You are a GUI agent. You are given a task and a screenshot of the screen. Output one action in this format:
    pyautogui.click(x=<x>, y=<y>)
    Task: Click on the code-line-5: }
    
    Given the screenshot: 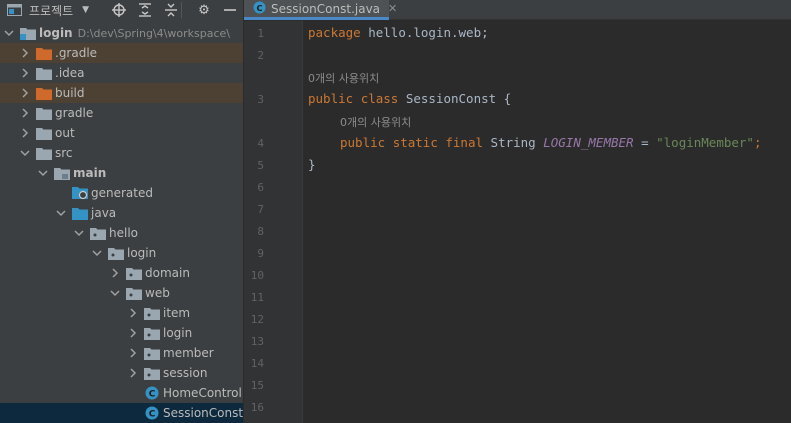 What is the action you would take?
    pyautogui.click(x=312, y=164)
    